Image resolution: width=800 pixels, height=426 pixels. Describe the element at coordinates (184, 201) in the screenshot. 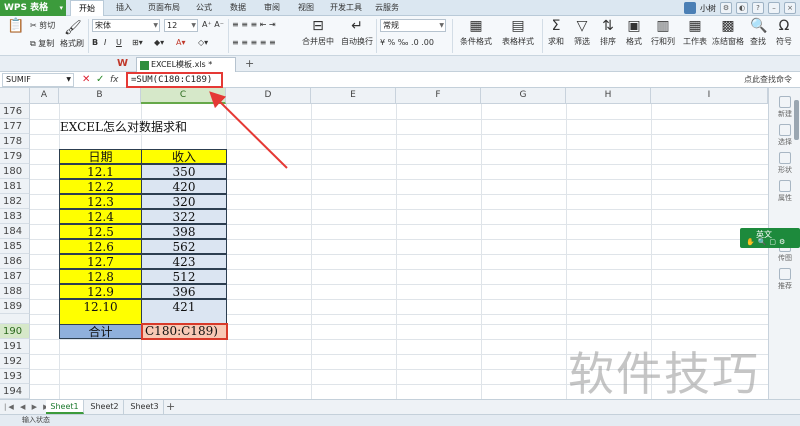

I see `income-cell: 320` at that location.